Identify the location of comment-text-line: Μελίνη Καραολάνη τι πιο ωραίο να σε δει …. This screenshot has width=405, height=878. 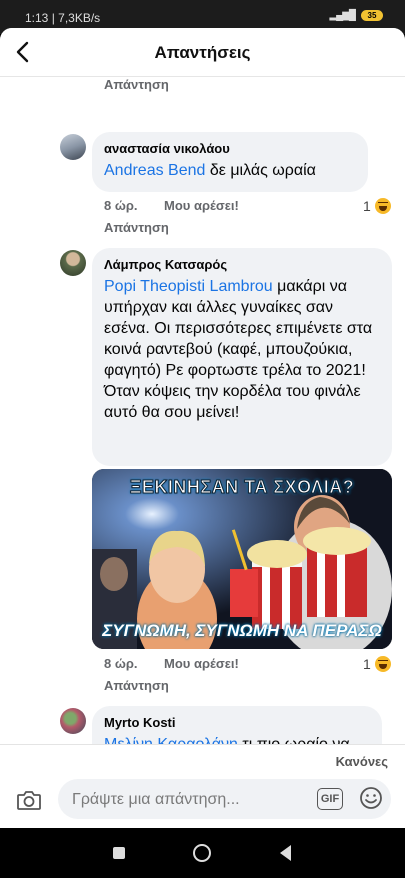
(237, 739).